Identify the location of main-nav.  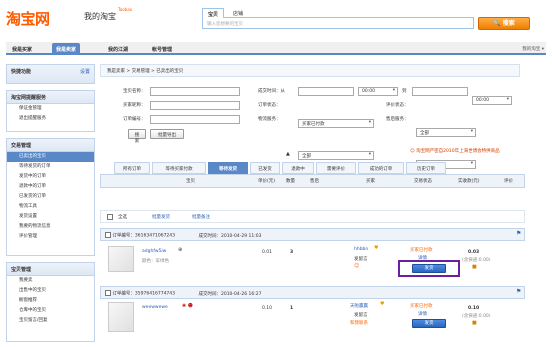
(276, 48).